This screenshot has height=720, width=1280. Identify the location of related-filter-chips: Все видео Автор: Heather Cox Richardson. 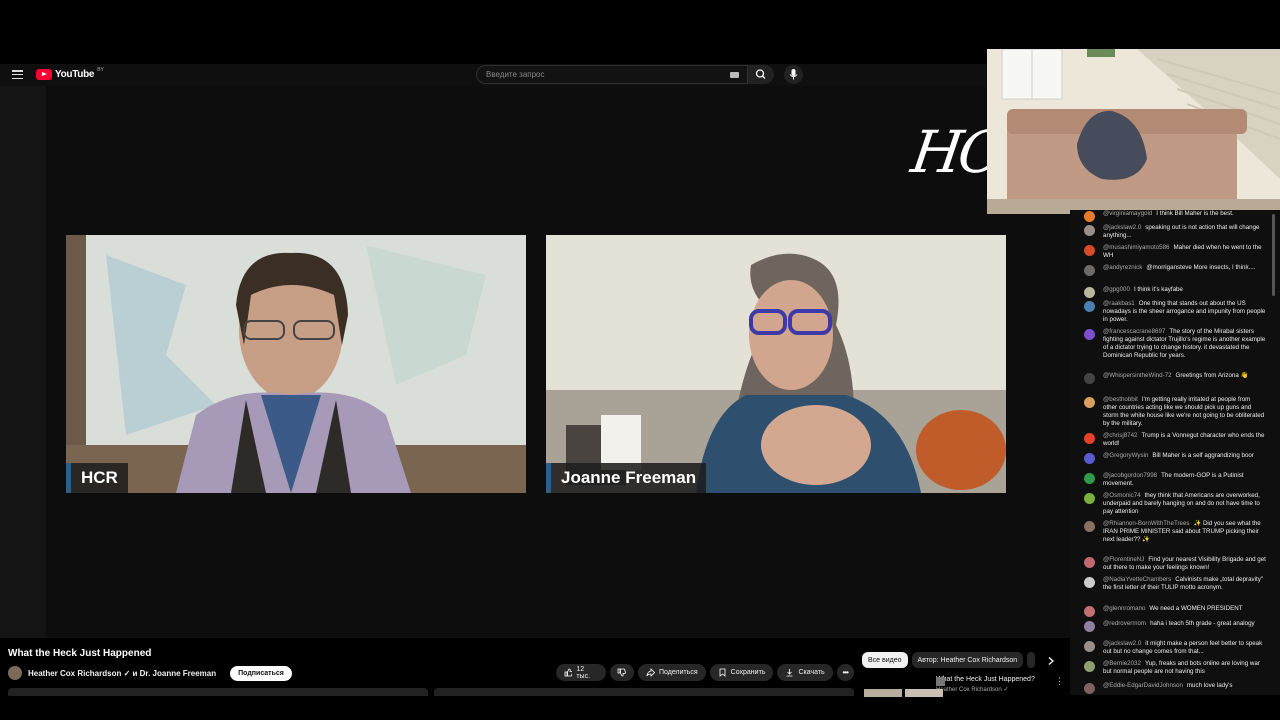
(949, 660).